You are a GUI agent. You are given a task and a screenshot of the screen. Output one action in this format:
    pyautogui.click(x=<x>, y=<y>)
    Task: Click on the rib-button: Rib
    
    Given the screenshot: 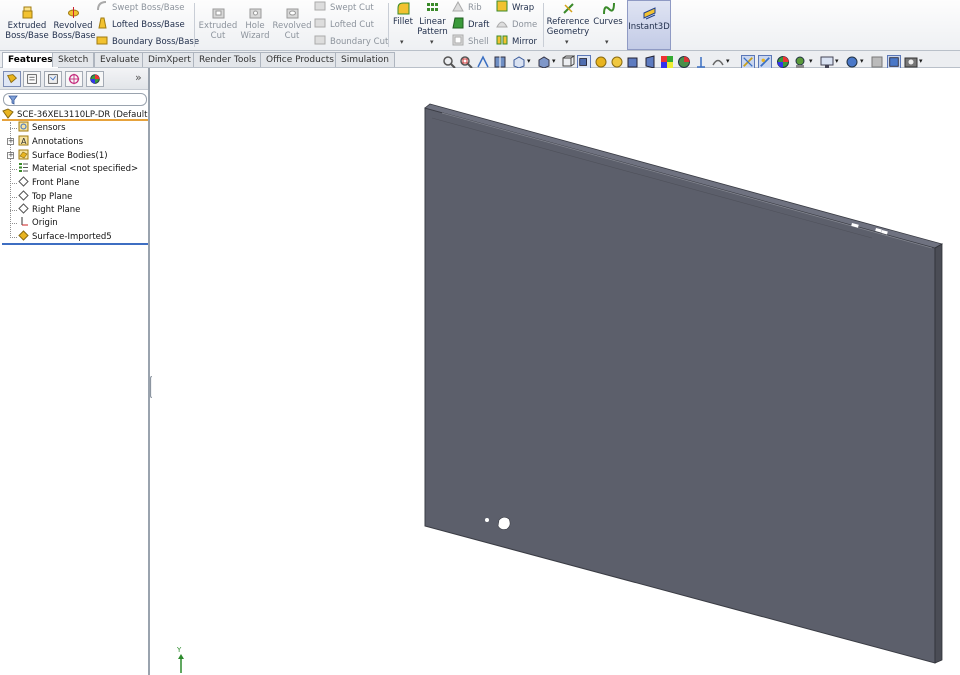 What is the action you would take?
    pyautogui.click(x=467, y=7)
    